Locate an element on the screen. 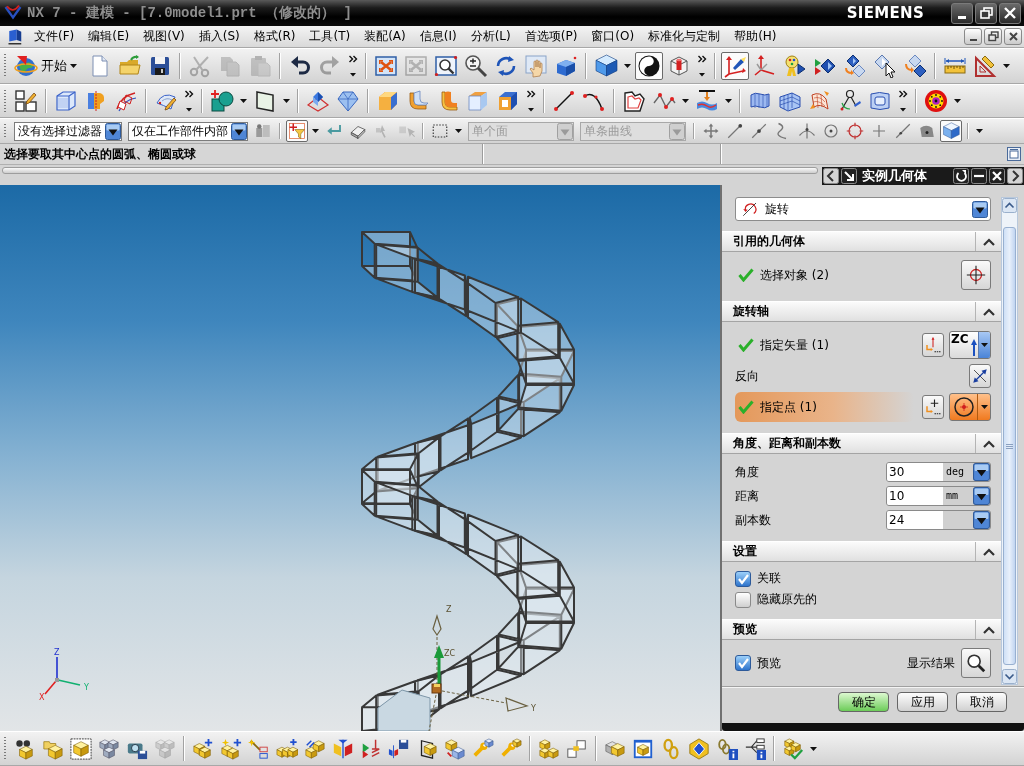  menu-item: 首选项(P) is located at coordinates (551, 36).